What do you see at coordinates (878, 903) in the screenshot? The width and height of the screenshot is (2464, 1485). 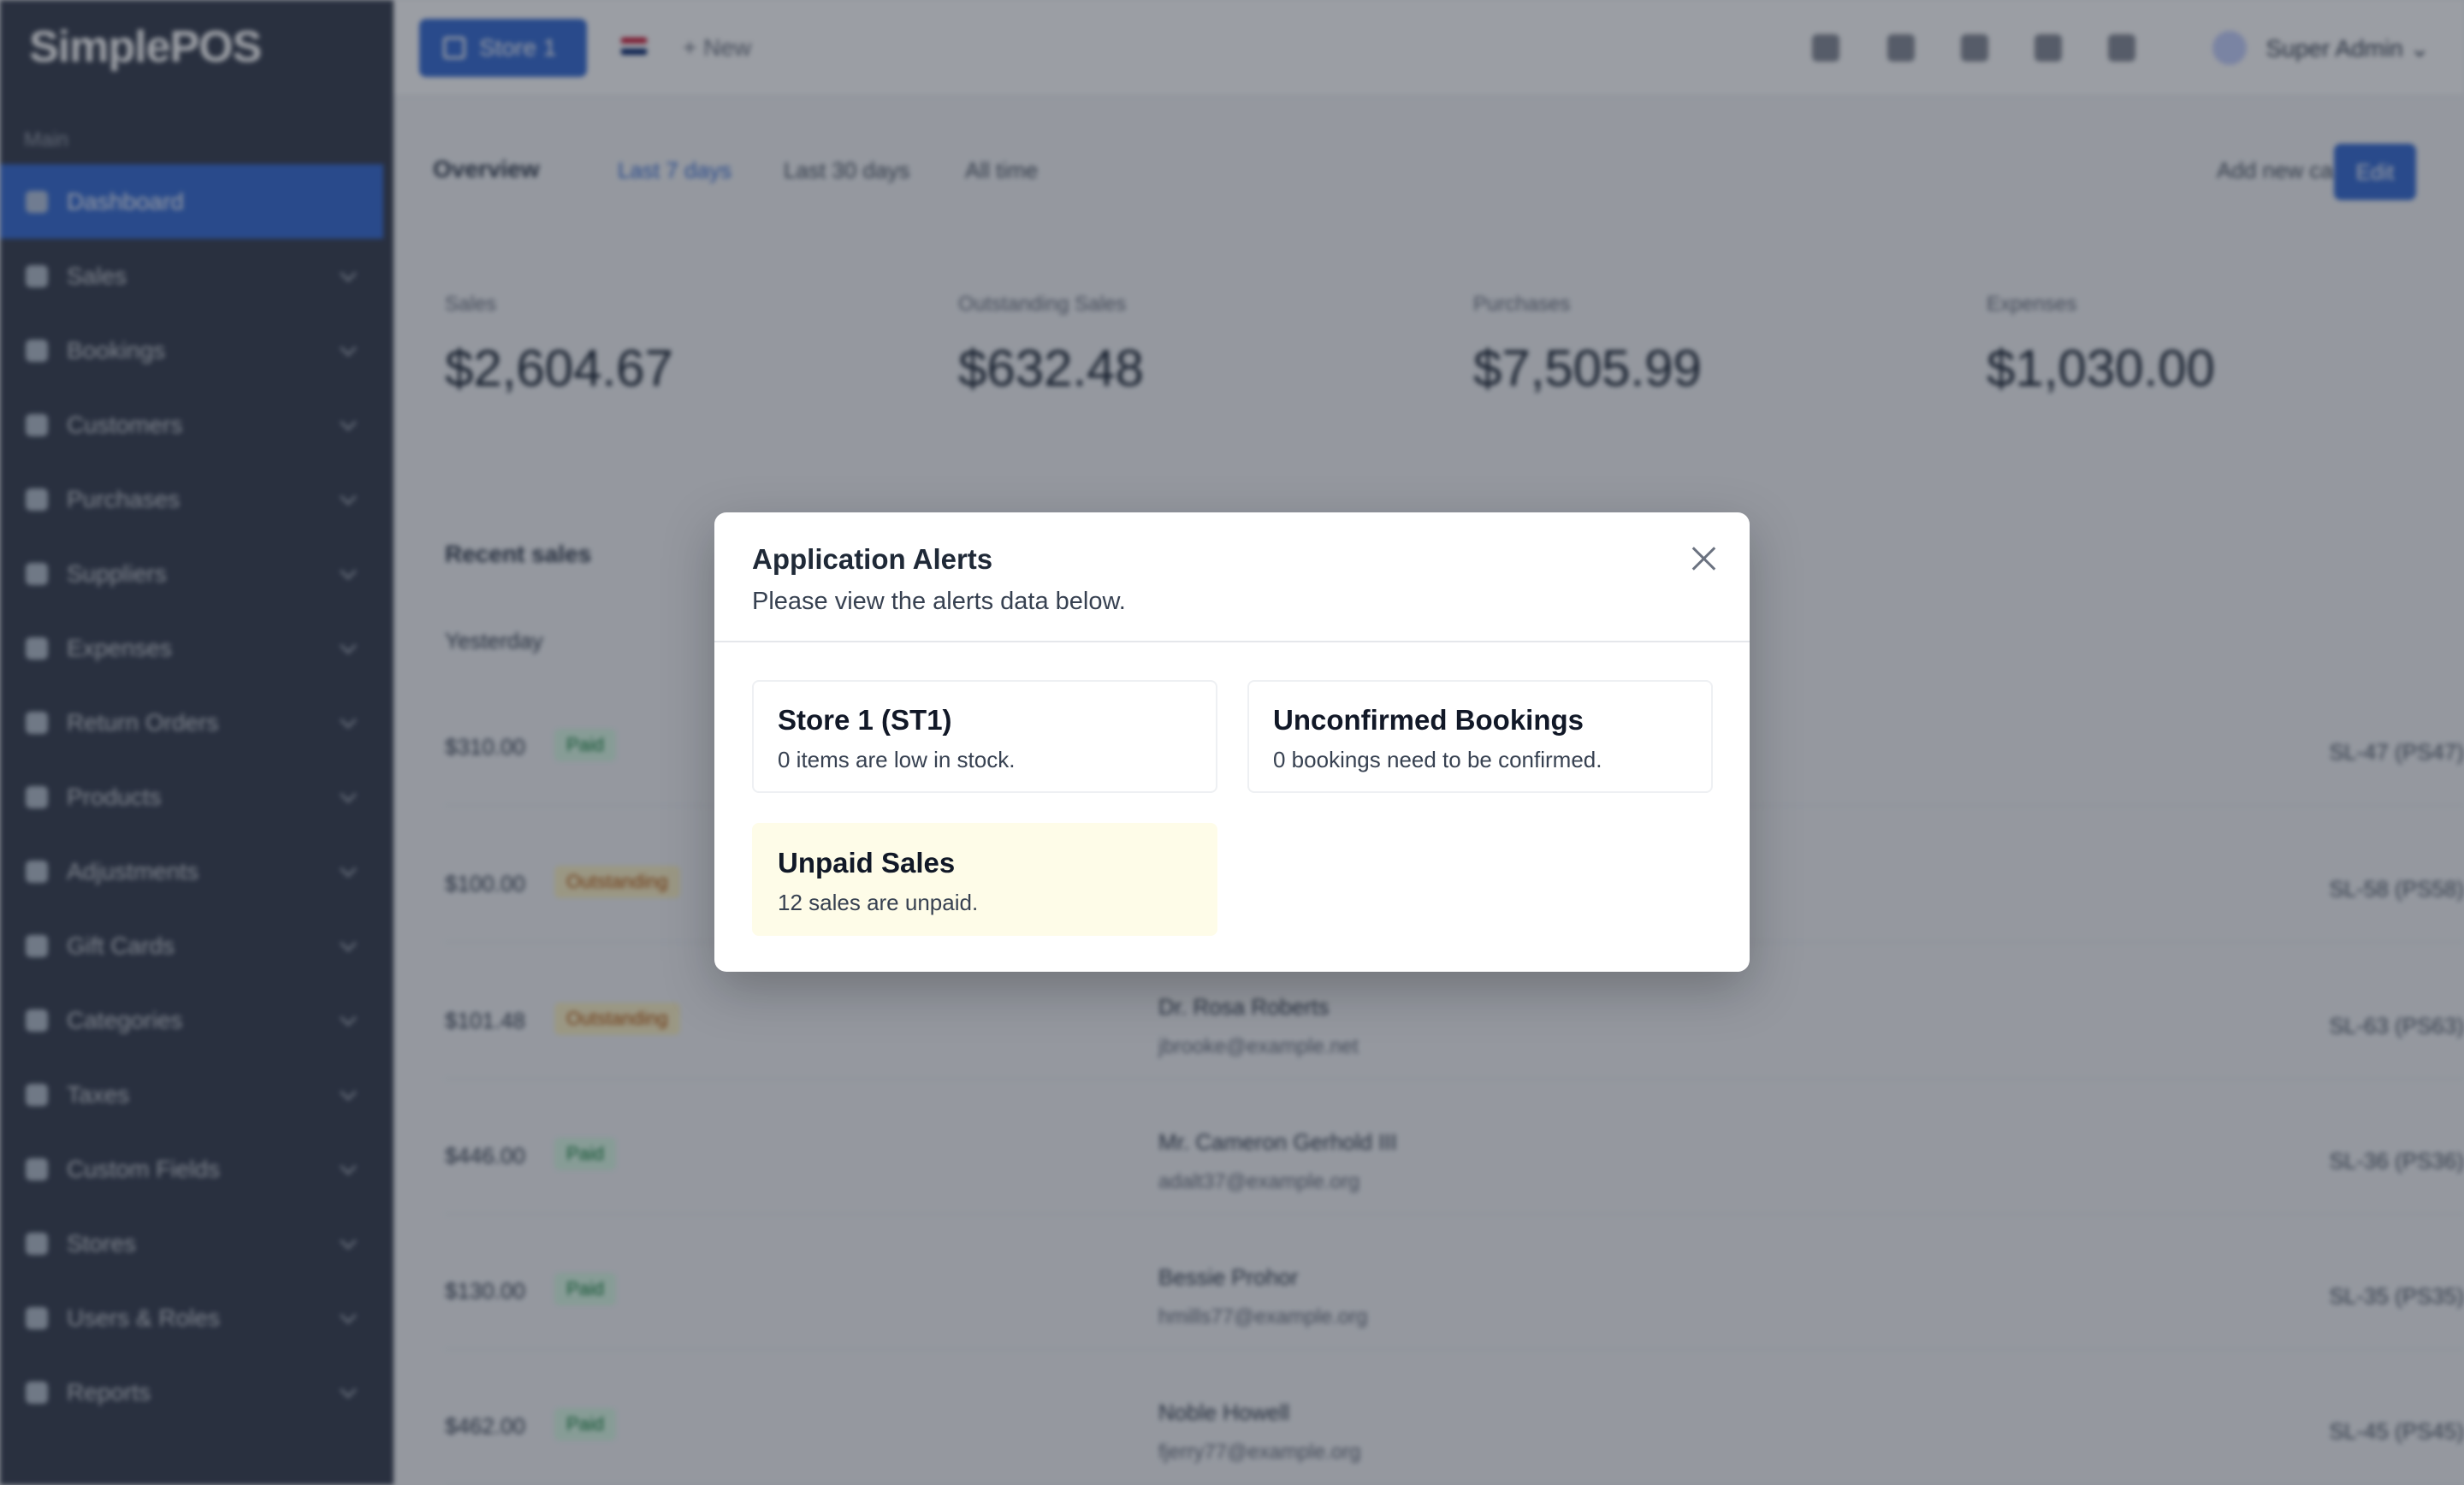 I see `alert-text: 12 sales are unpaid.` at bounding box center [878, 903].